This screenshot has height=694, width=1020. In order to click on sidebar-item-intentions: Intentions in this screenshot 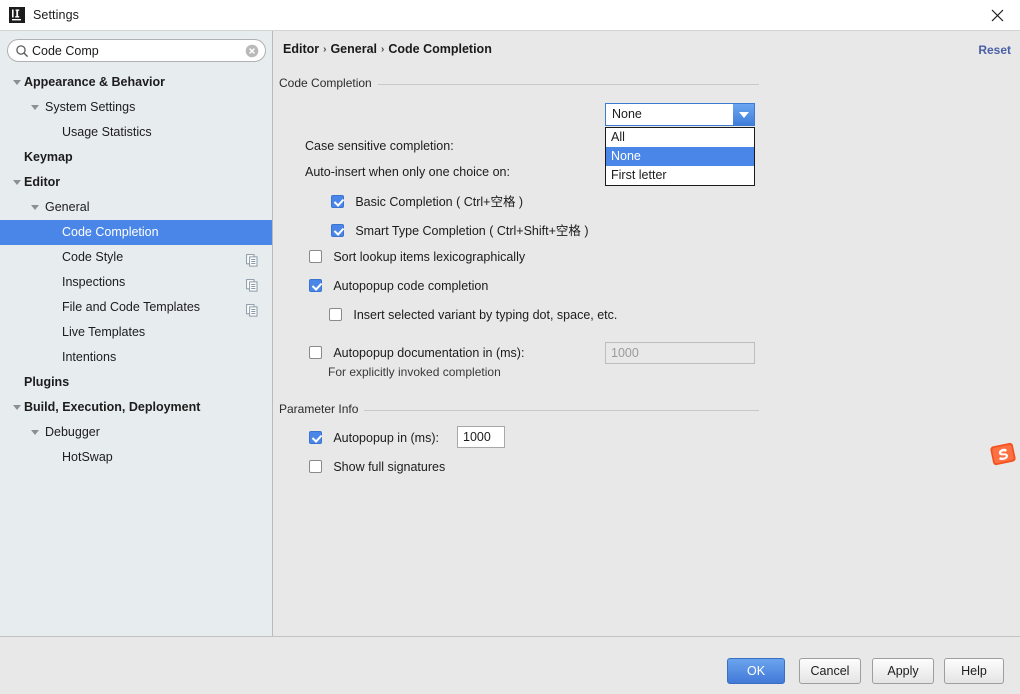, I will do `click(136, 357)`.